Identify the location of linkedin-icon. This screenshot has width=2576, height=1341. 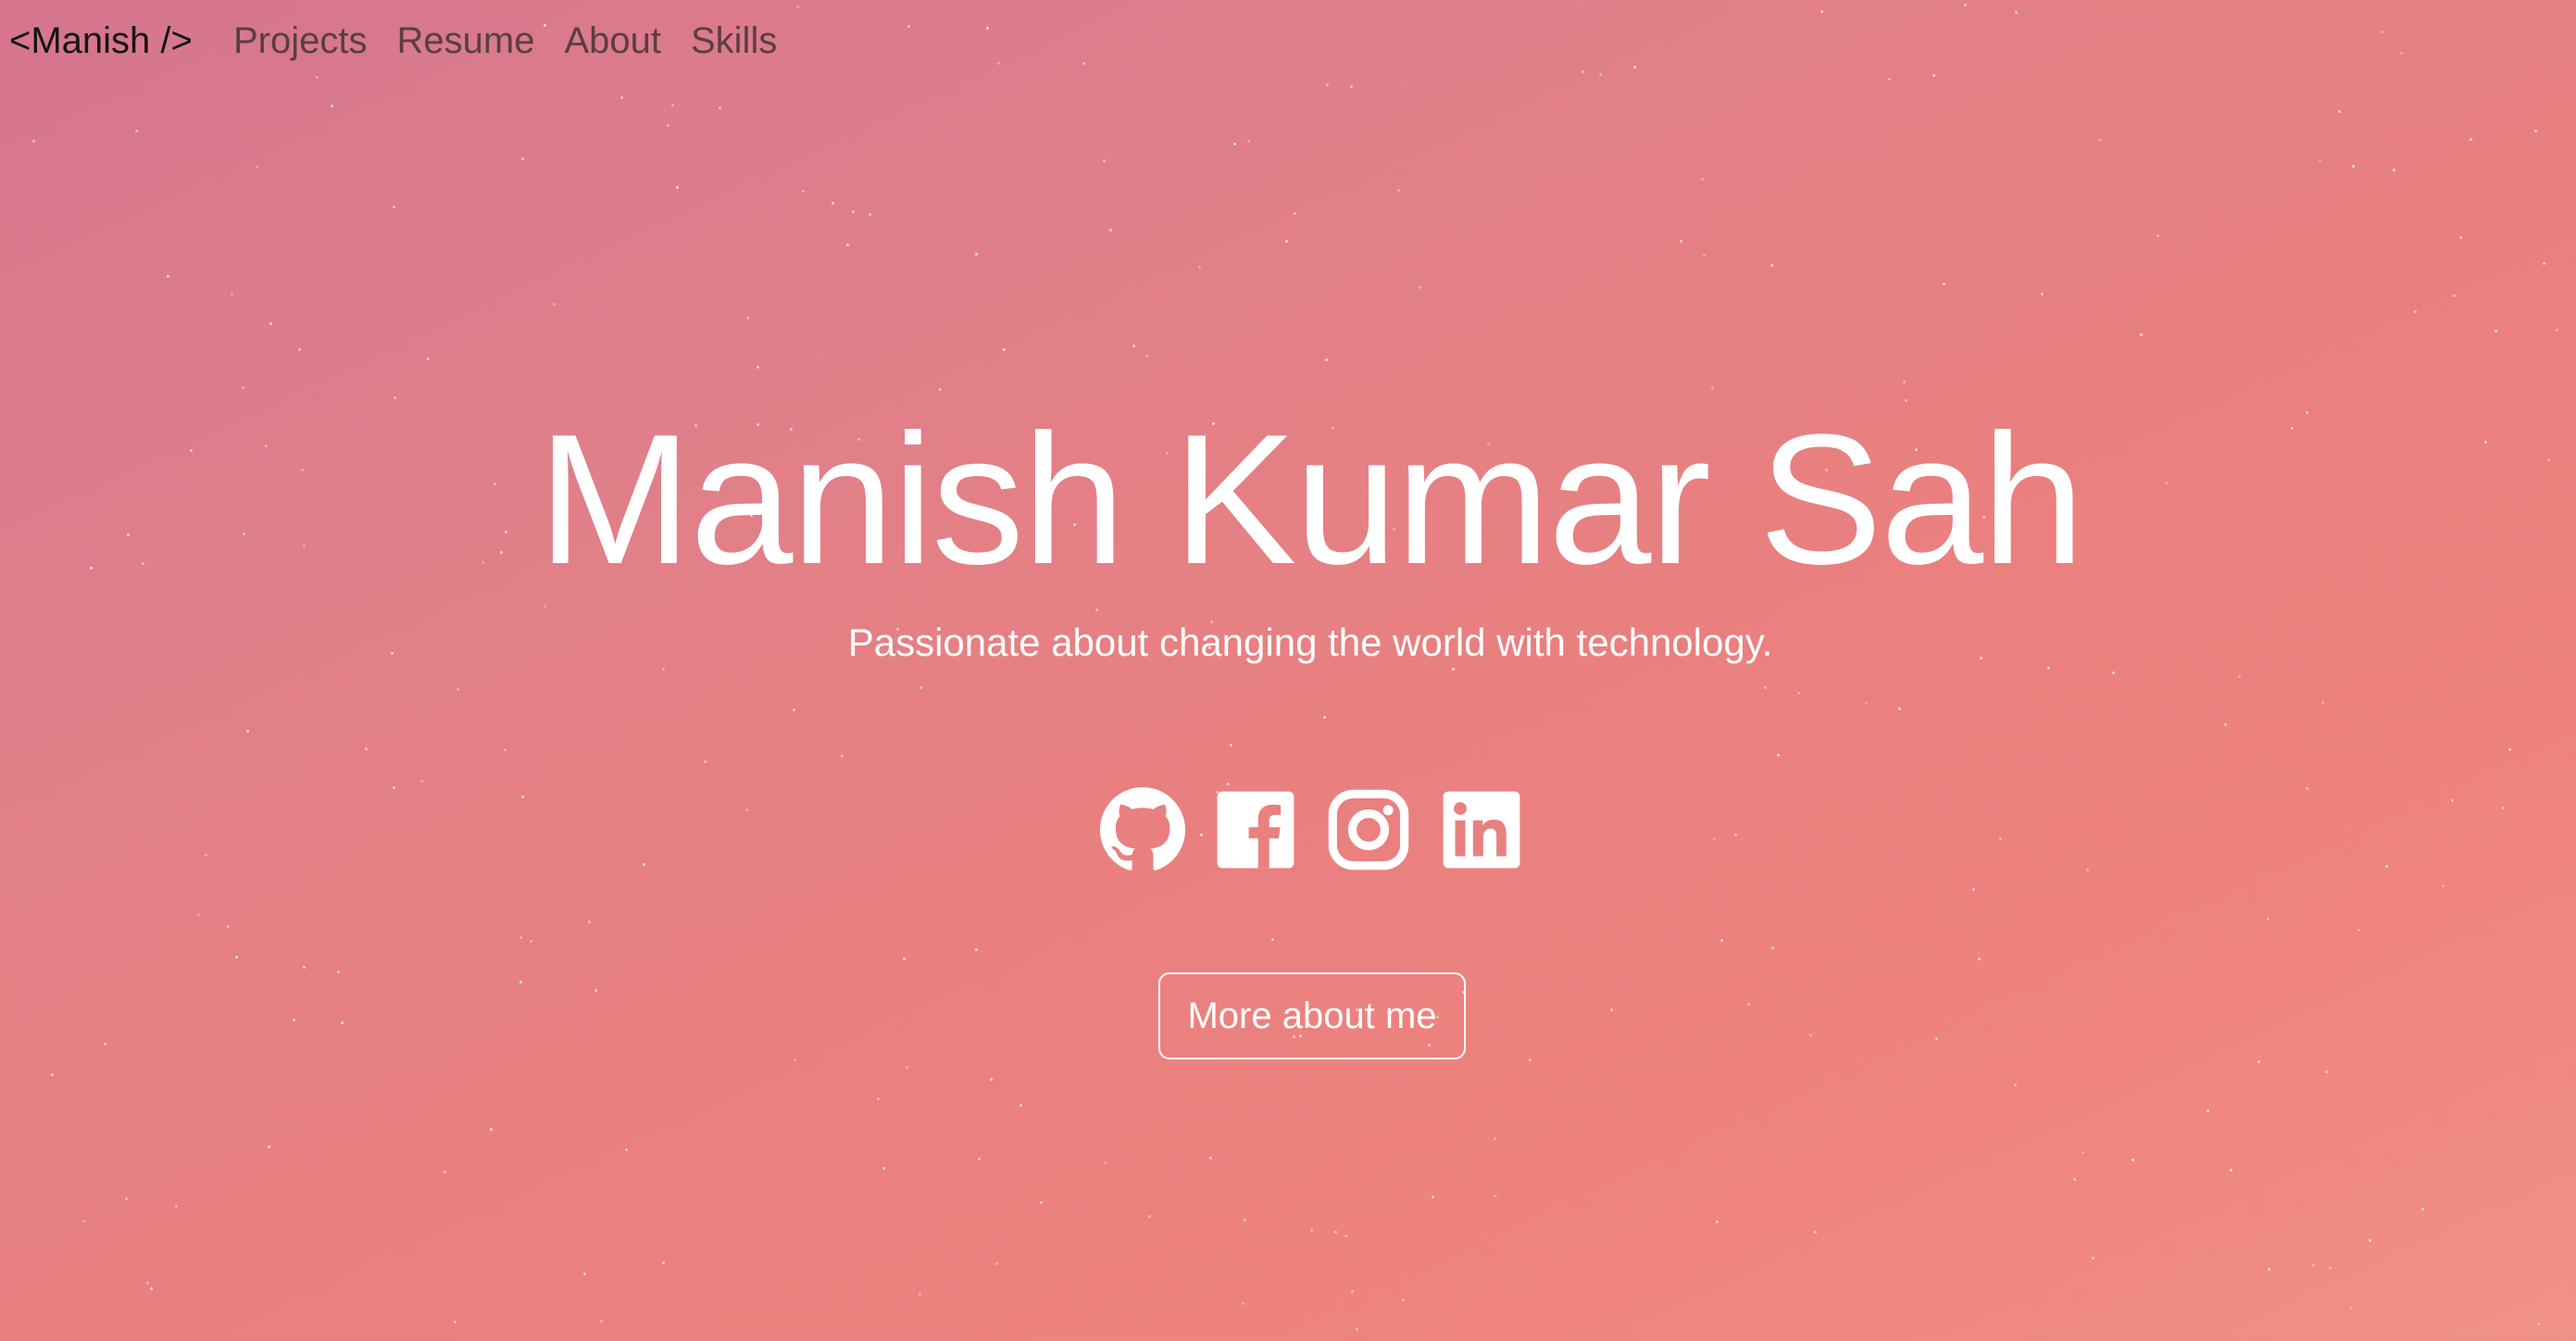
(1481, 829).